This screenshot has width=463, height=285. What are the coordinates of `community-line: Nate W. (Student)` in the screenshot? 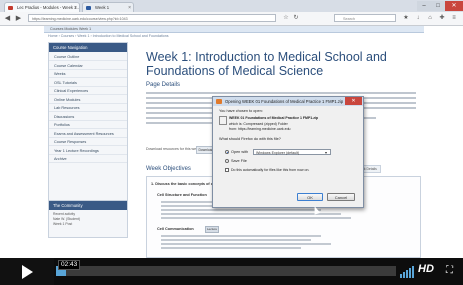 It's located at (88, 219).